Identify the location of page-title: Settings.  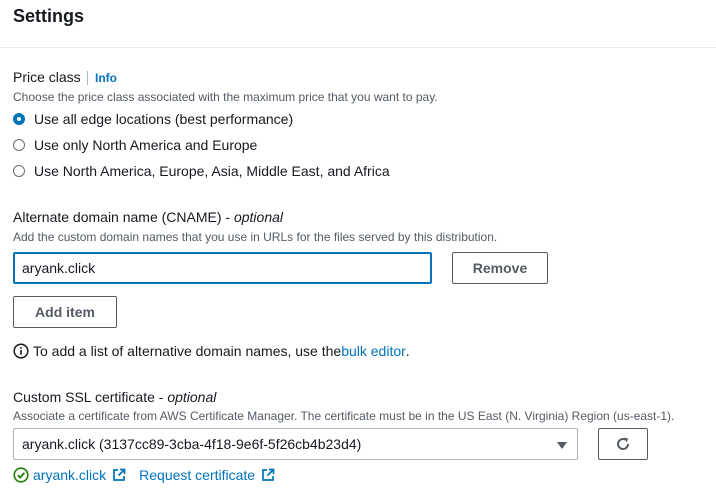
(49, 16).